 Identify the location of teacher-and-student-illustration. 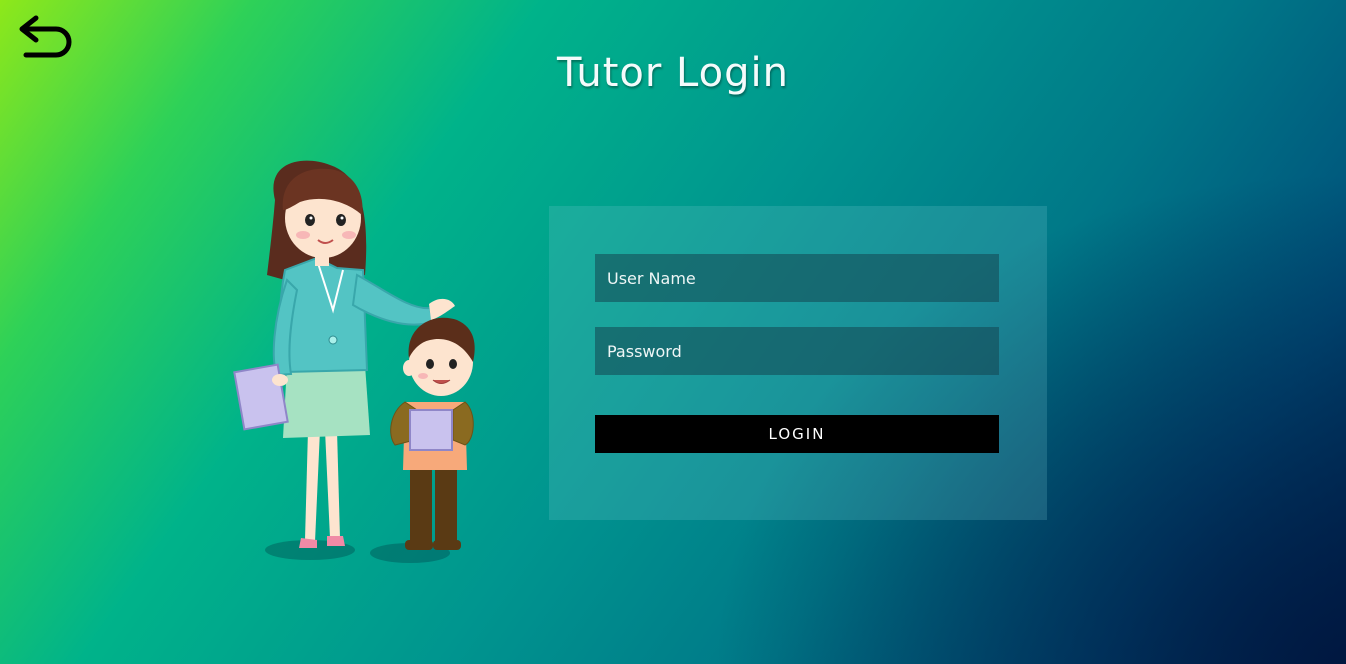
(360, 360).